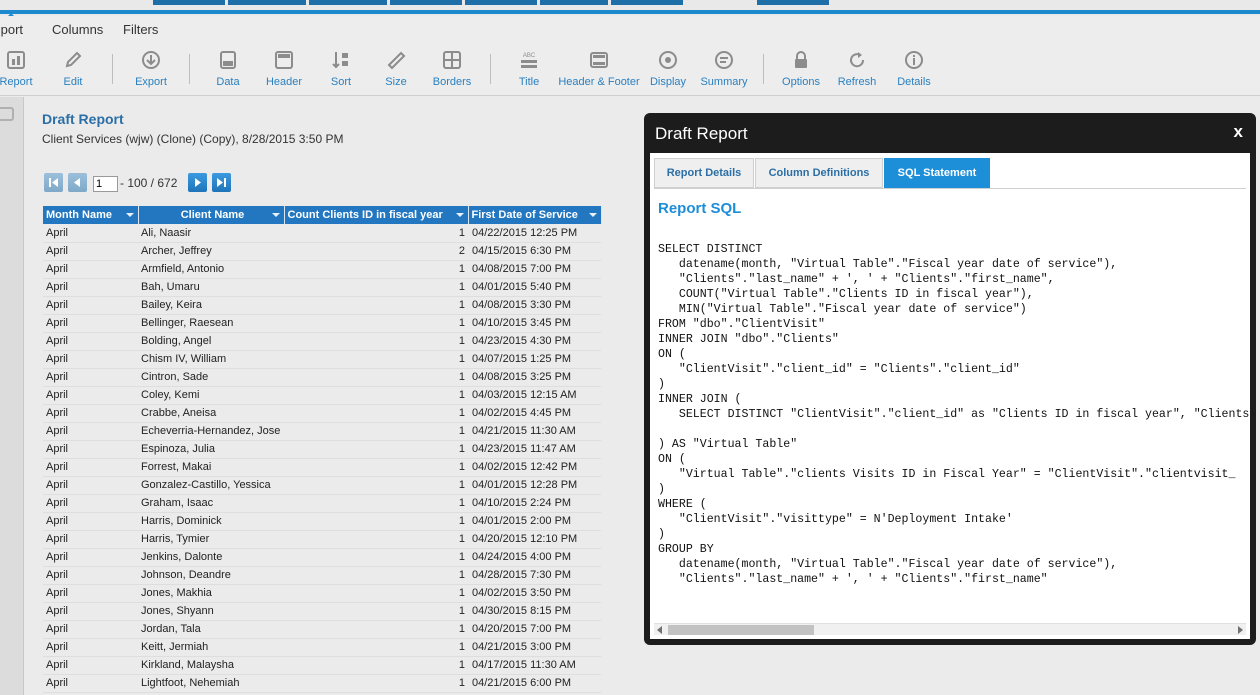 Image resolution: width=1260 pixels, height=695 pixels. I want to click on toolbar-export-button: Export, so click(151, 69).